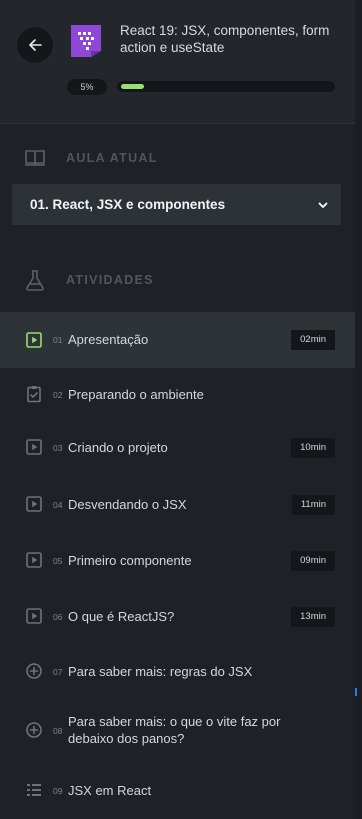 The height and width of the screenshot is (819, 362). I want to click on activity-item-07: 07 Para saber mais: regras do JSX, so click(177, 671).